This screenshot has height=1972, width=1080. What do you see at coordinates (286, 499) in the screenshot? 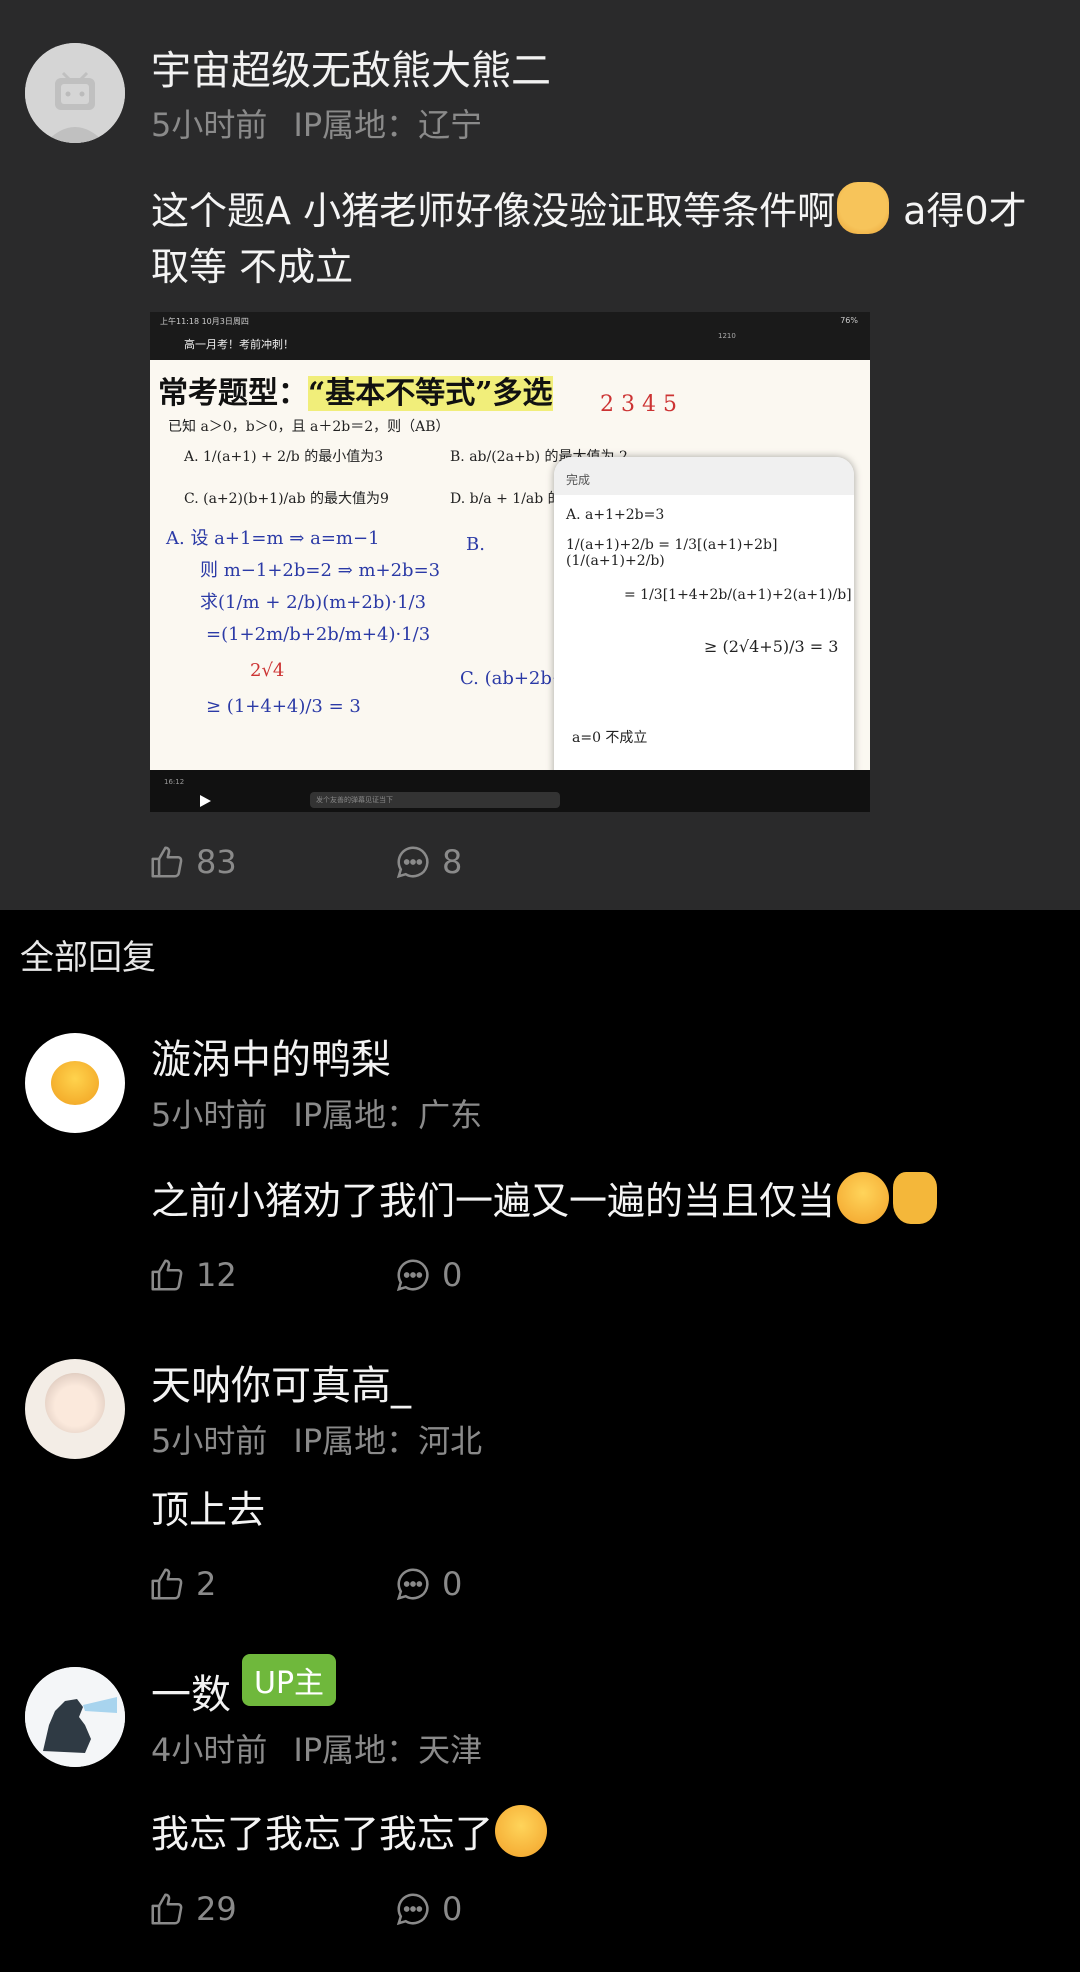
I see `image-option-c: C. (a+2)(b+1)/ab 的最大值为9` at bounding box center [286, 499].